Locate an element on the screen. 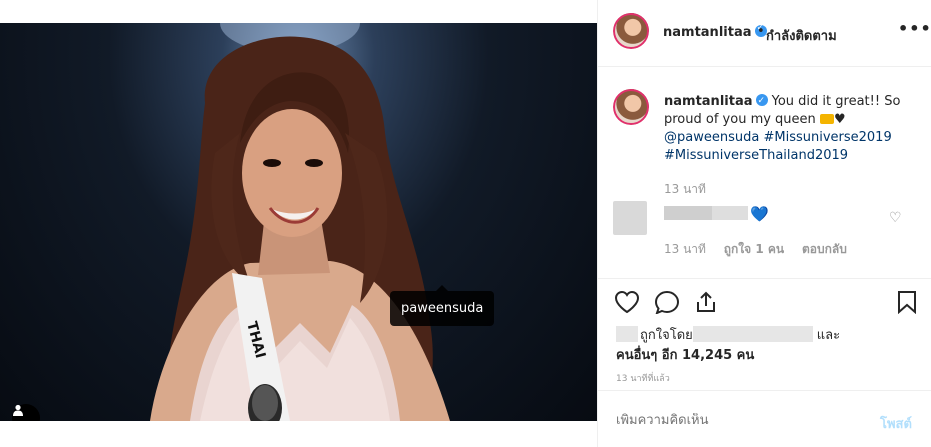 The width and height of the screenshot is (931, 447). author-username-text: namtanlitaa is located at coordinates (707, 32).